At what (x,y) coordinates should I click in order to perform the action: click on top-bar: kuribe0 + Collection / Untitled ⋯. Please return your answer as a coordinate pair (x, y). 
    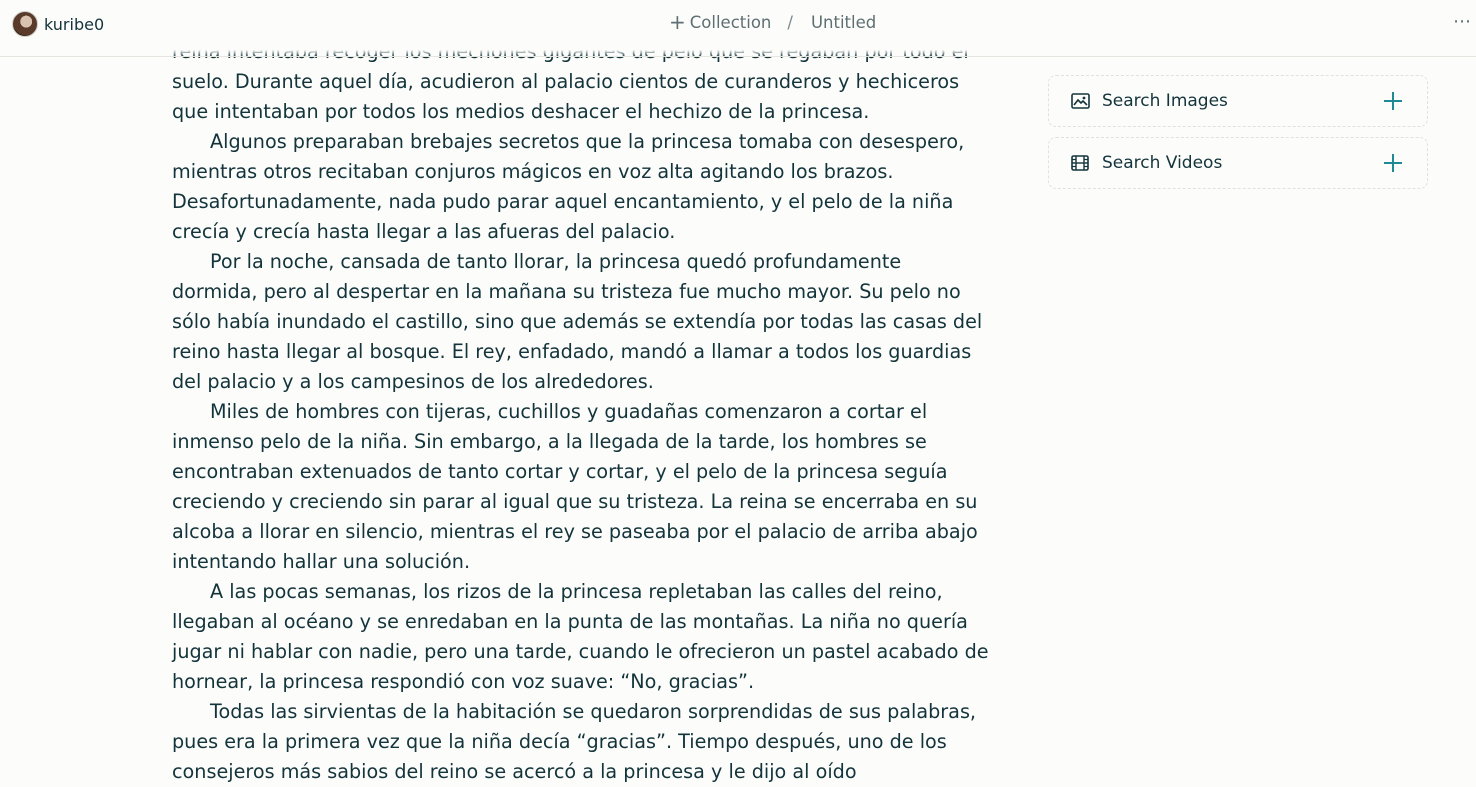
    Looking at the image, I should click on (738, 22).